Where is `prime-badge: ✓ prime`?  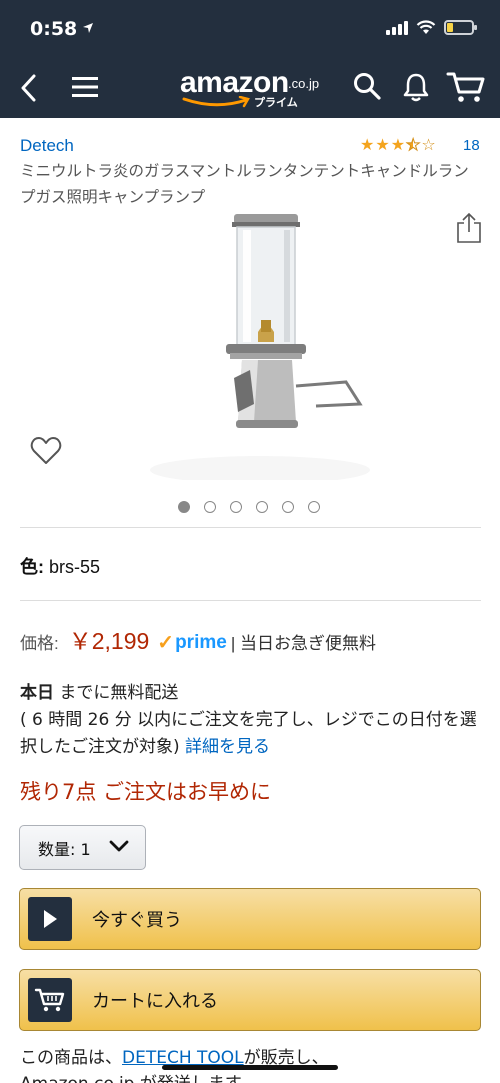 prime-badge: ✓ prime is located at coordinates (192, 642).